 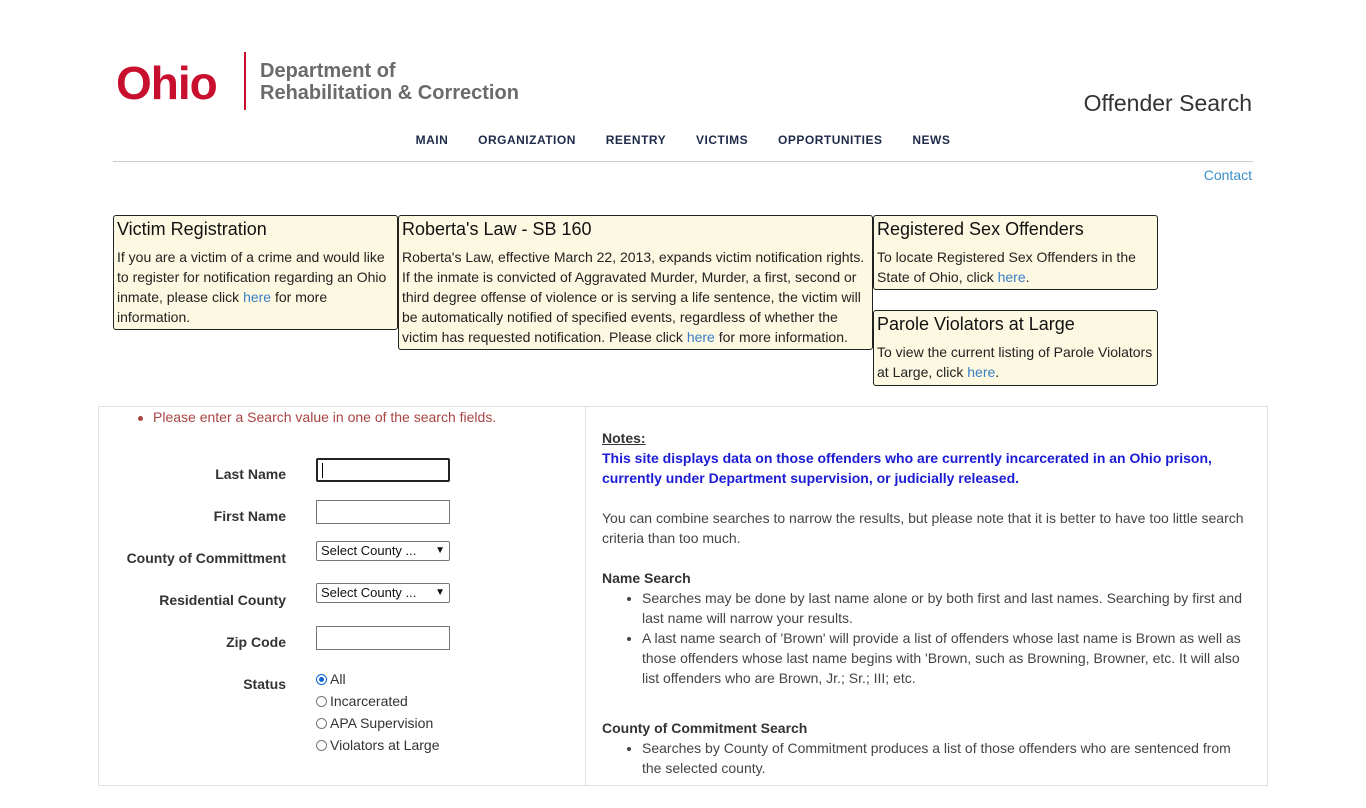 I want to click on sex-offenders-title: Registered Sex Offenders, so click(x=980, y=229).